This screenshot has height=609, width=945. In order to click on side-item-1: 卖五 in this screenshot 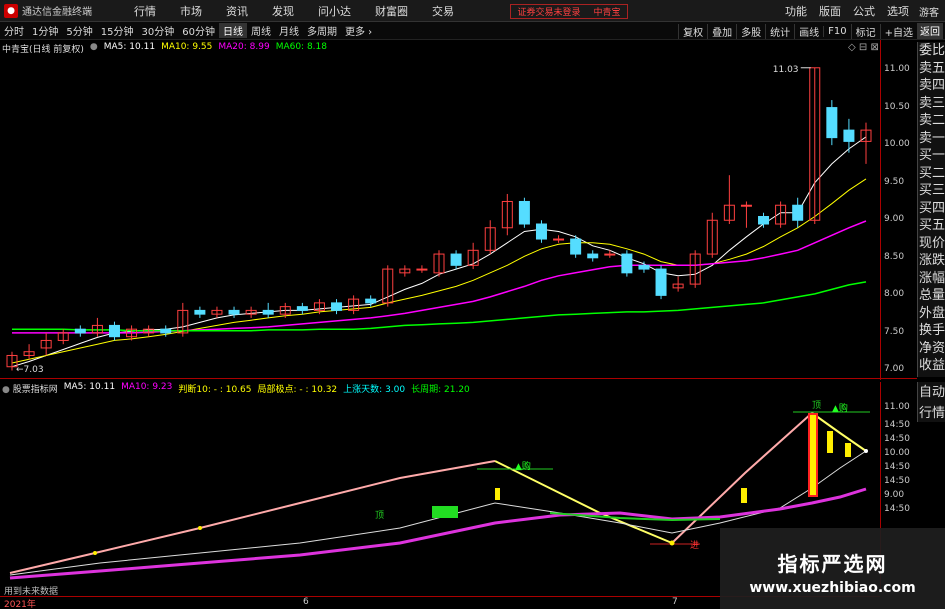, I will do `click(931, 69)`.